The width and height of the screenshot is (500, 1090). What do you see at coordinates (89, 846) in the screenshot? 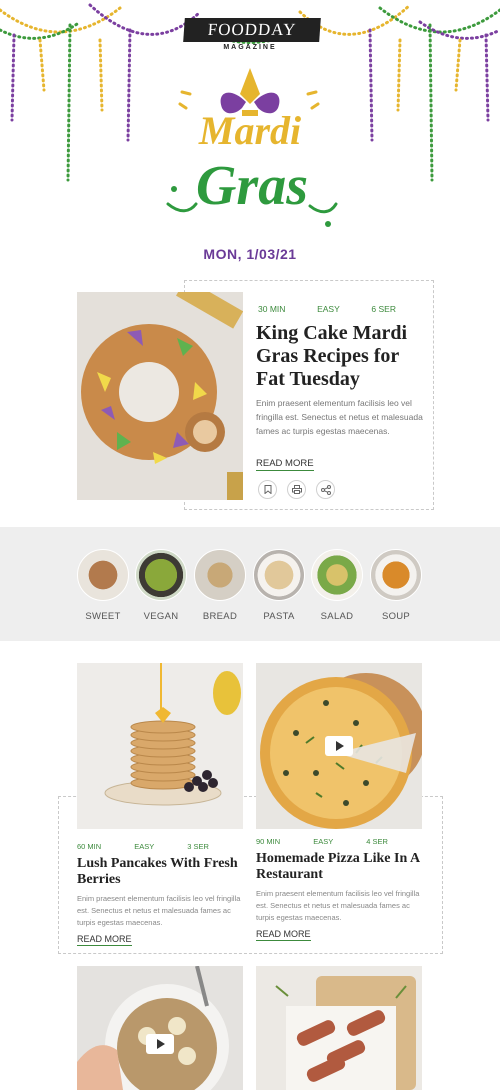
I see `meta-time: 60 MIN` at bounding box center [89, 846].